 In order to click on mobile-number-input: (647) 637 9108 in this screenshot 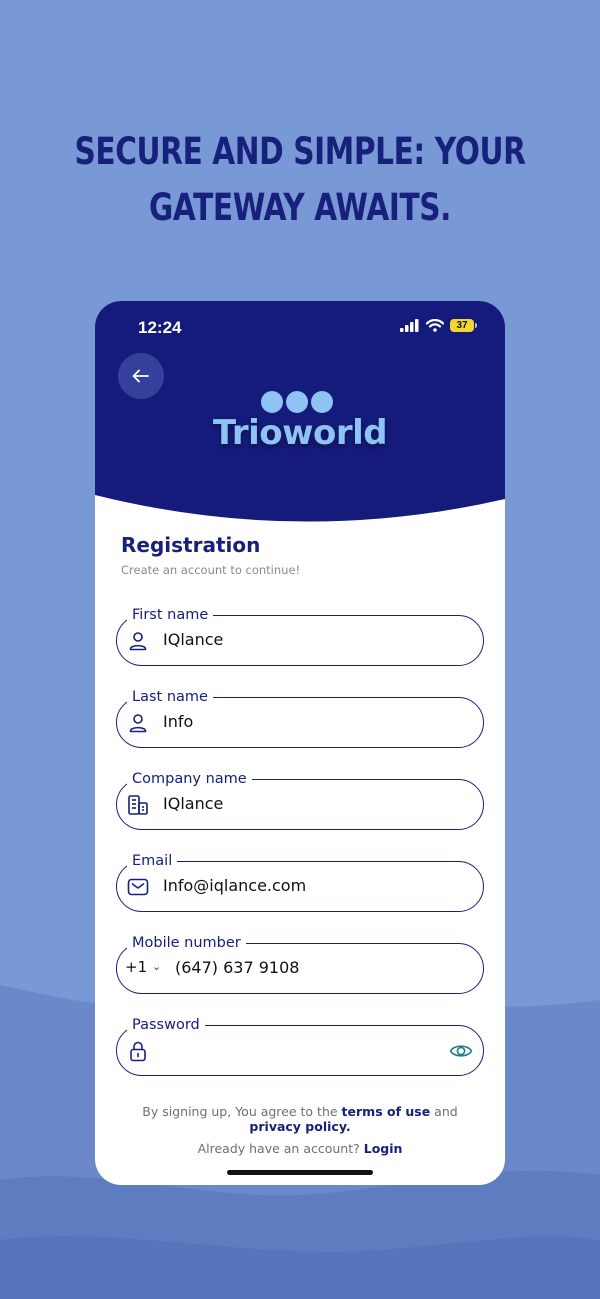, I will do `click(237, 967)`.